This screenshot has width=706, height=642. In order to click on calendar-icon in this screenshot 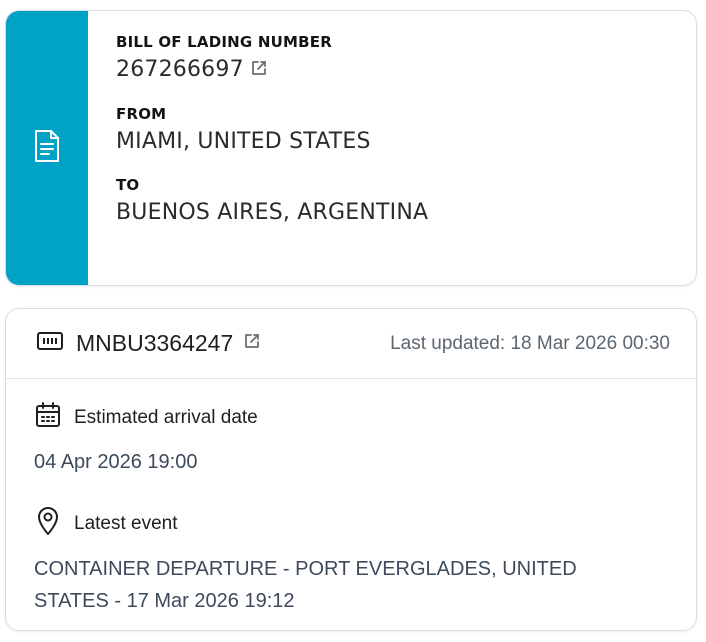, I will do `click(48, 417)`.